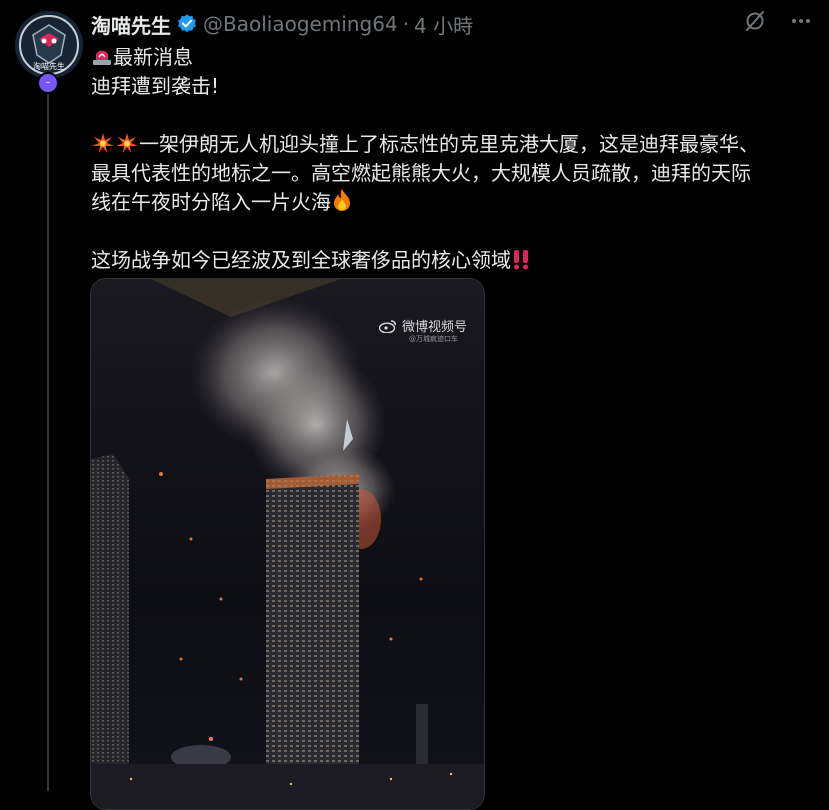 This screenshot has height=810, width=829. I want to click on post-time: 4 小時, so click(443, 24).